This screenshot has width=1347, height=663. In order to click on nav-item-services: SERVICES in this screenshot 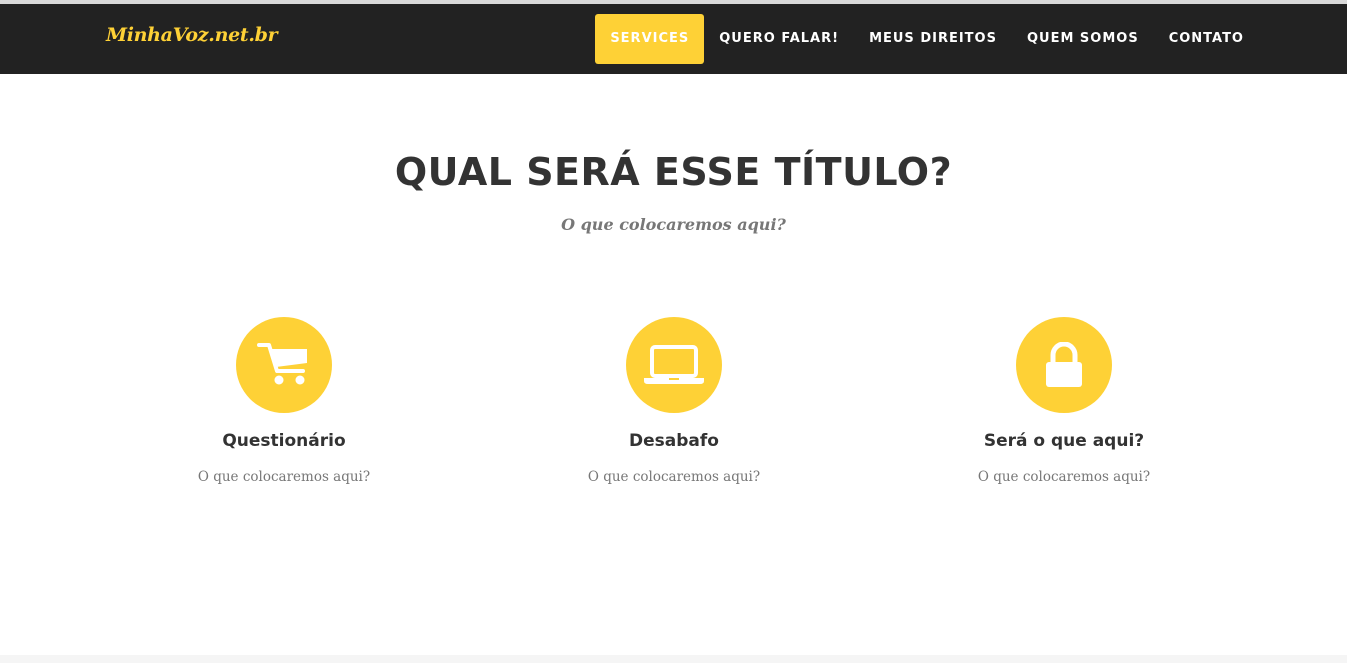, I will do `click(650, 39)`.